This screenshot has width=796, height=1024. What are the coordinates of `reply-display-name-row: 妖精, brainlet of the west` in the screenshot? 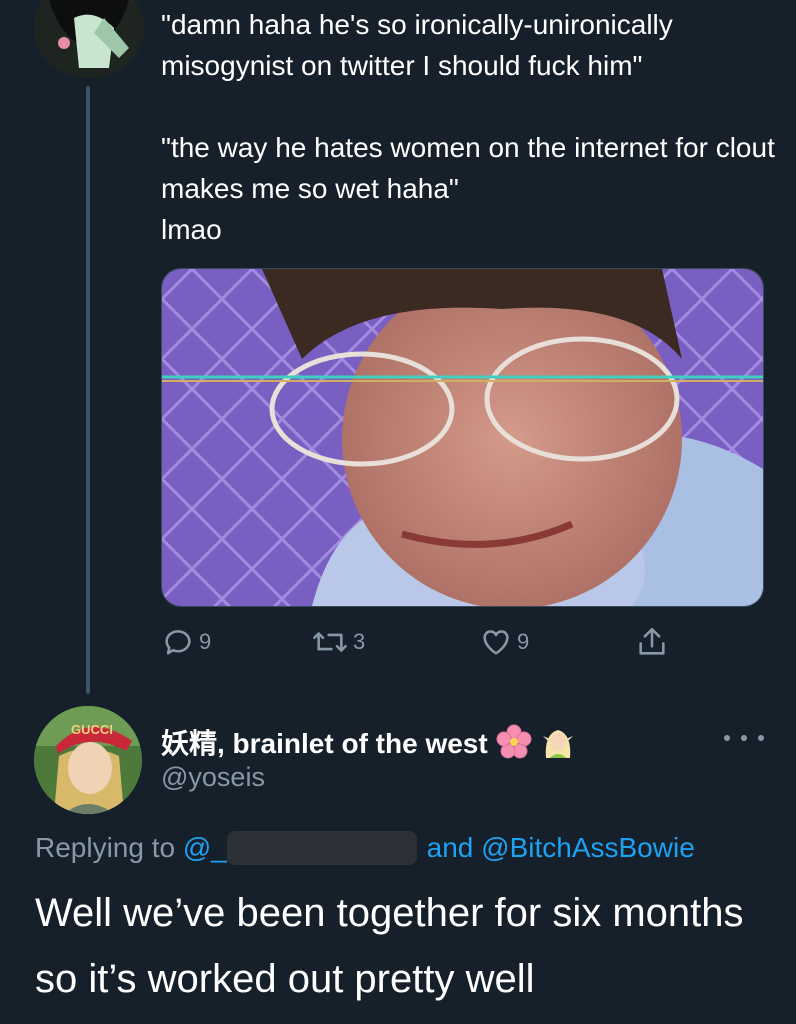 It's located at (368, 742).